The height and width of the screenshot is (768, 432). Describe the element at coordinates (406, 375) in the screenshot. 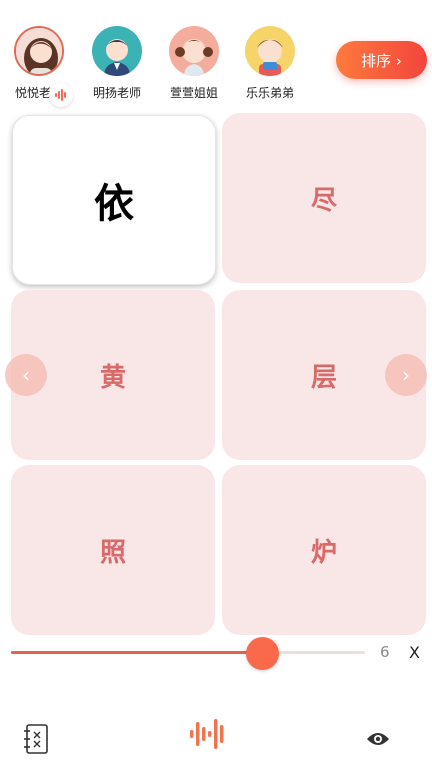

I see `next-page-button: ›` at that location.